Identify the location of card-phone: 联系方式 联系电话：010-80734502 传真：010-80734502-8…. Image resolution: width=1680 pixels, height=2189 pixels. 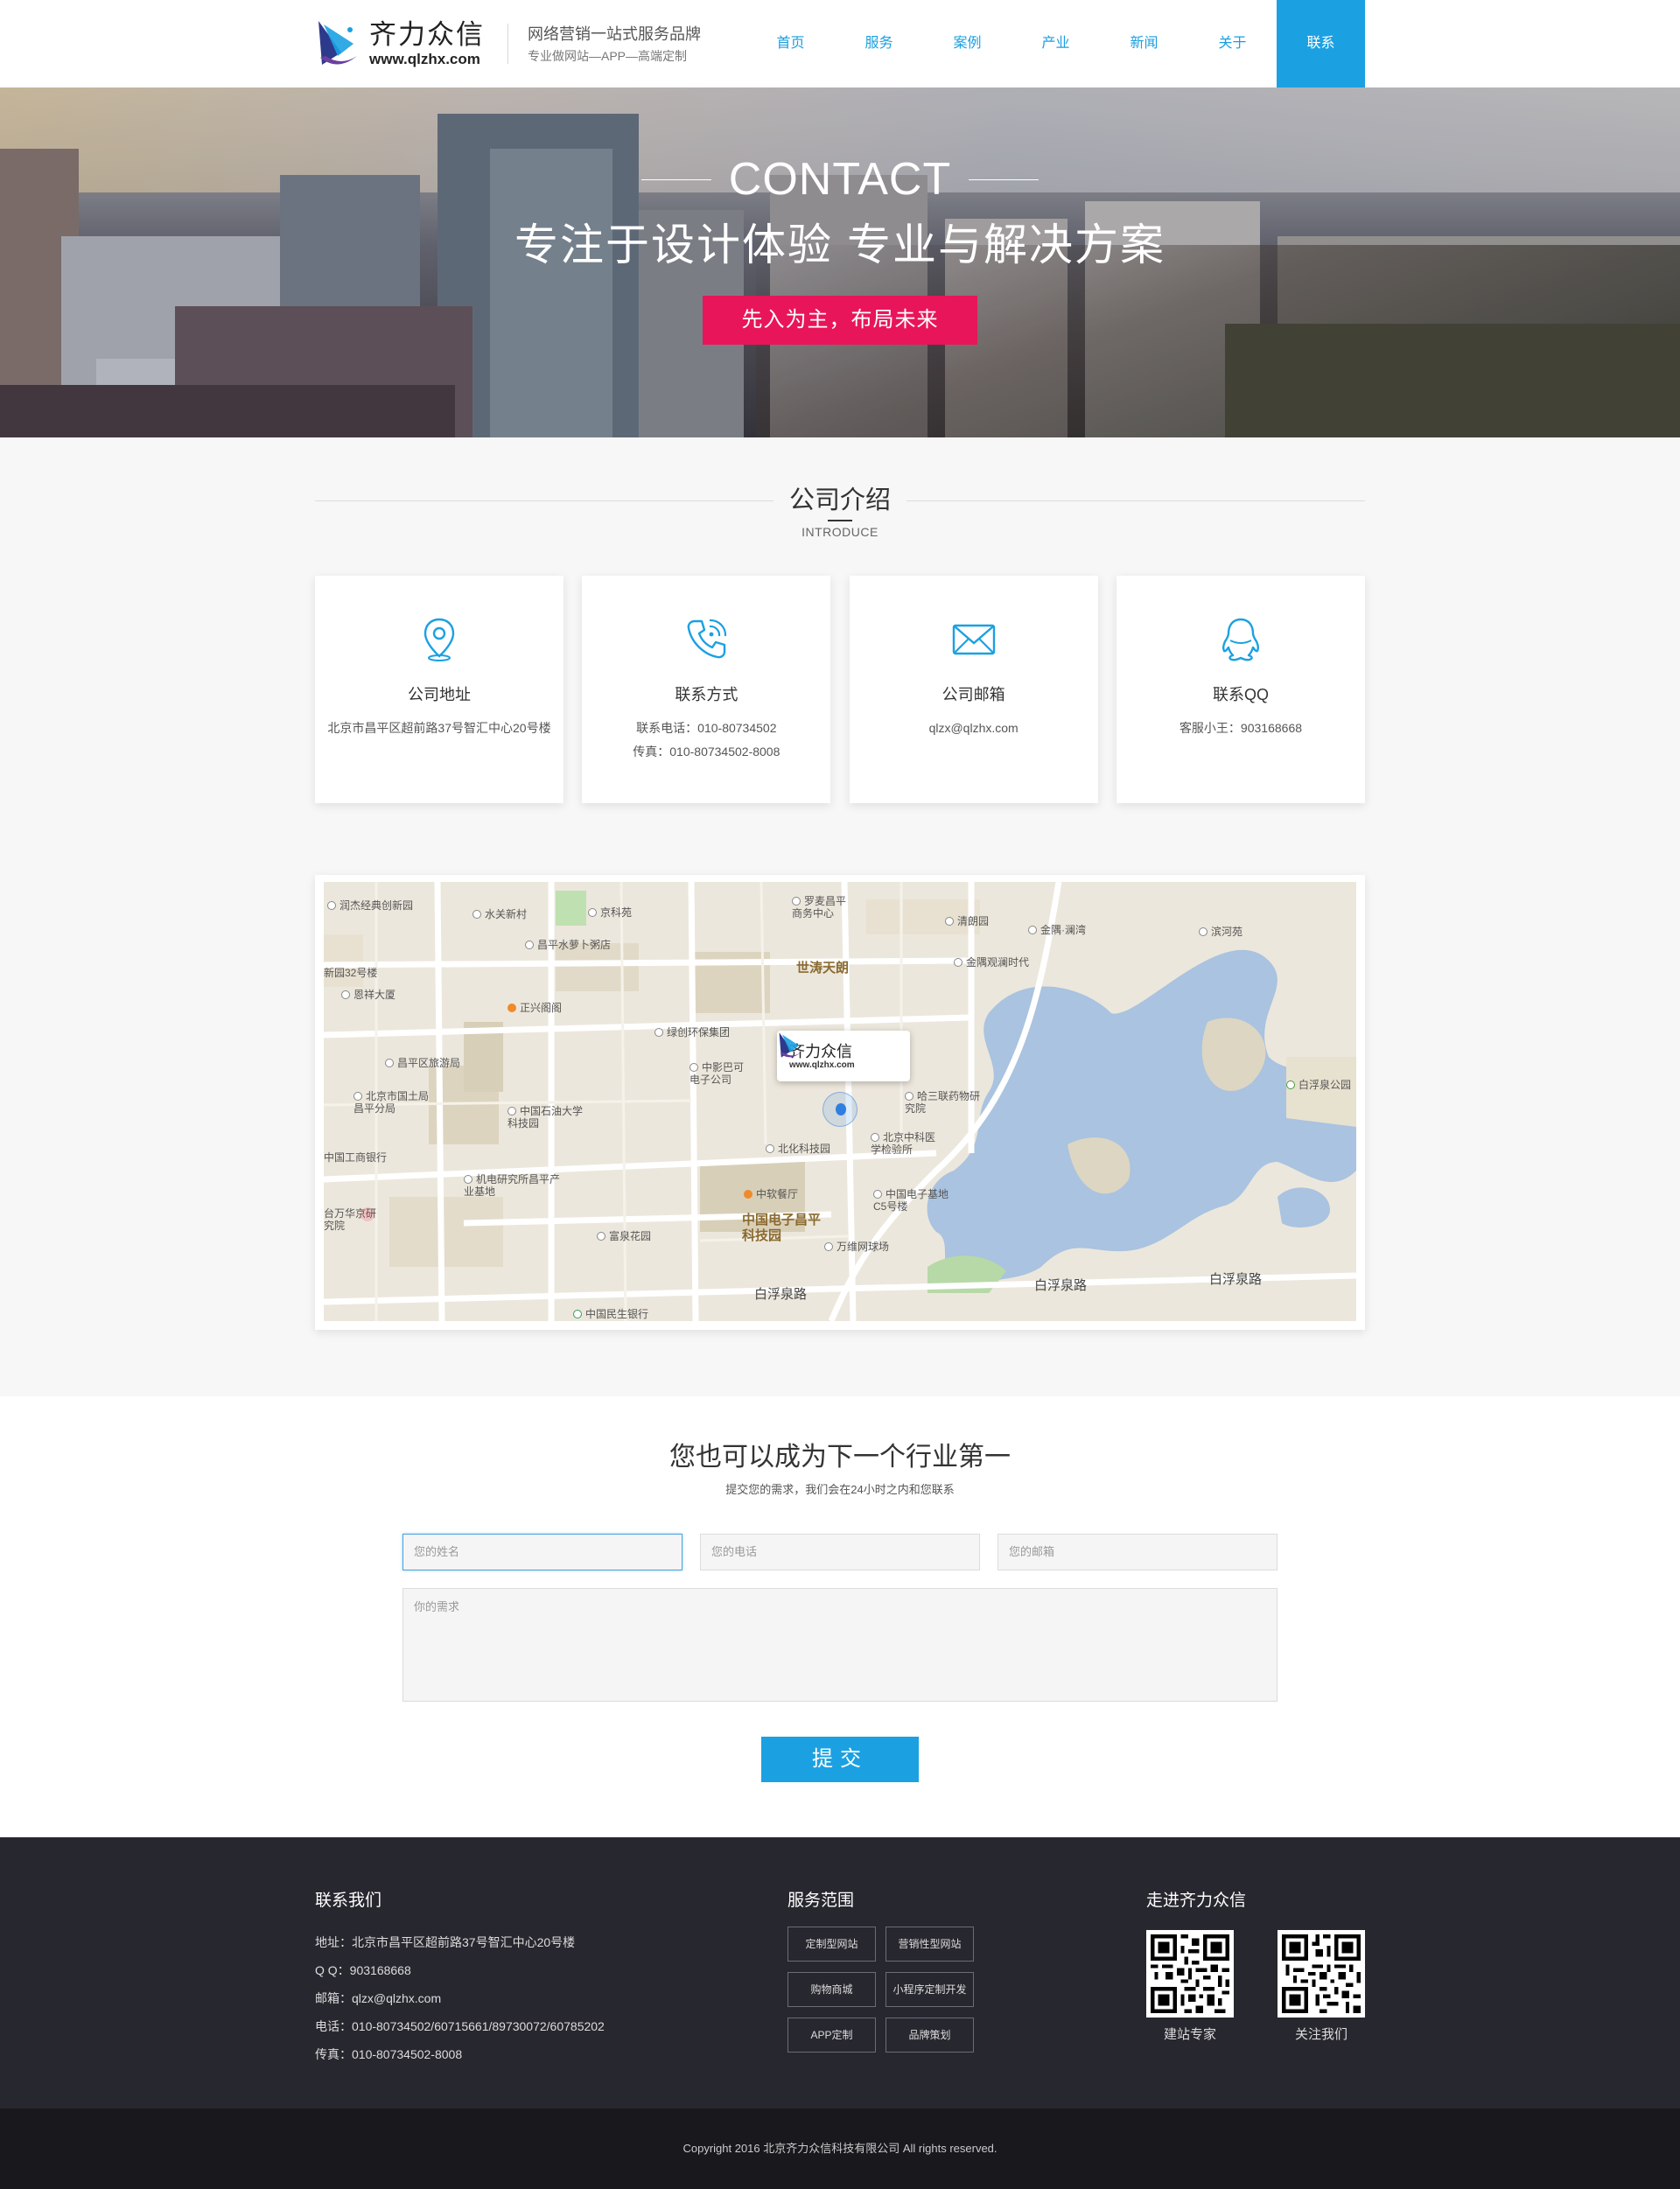
(706, 689).